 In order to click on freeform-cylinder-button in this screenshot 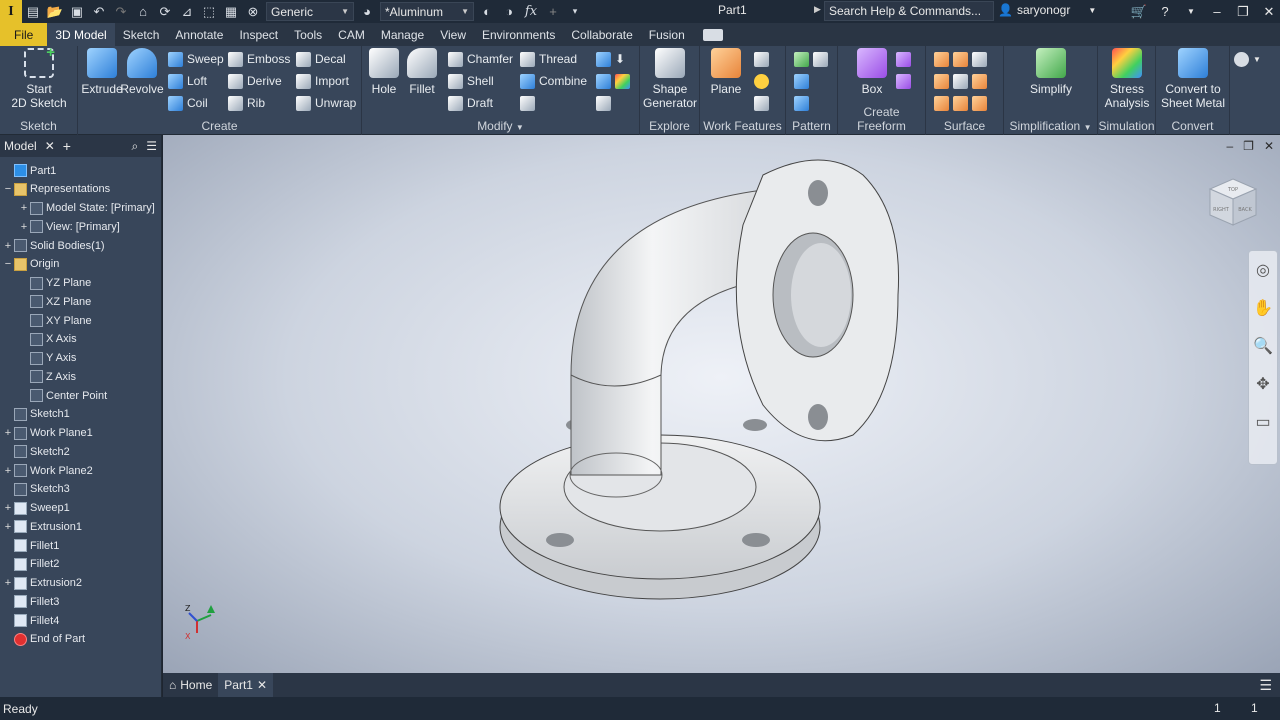, I will do `click(903, 81)`.